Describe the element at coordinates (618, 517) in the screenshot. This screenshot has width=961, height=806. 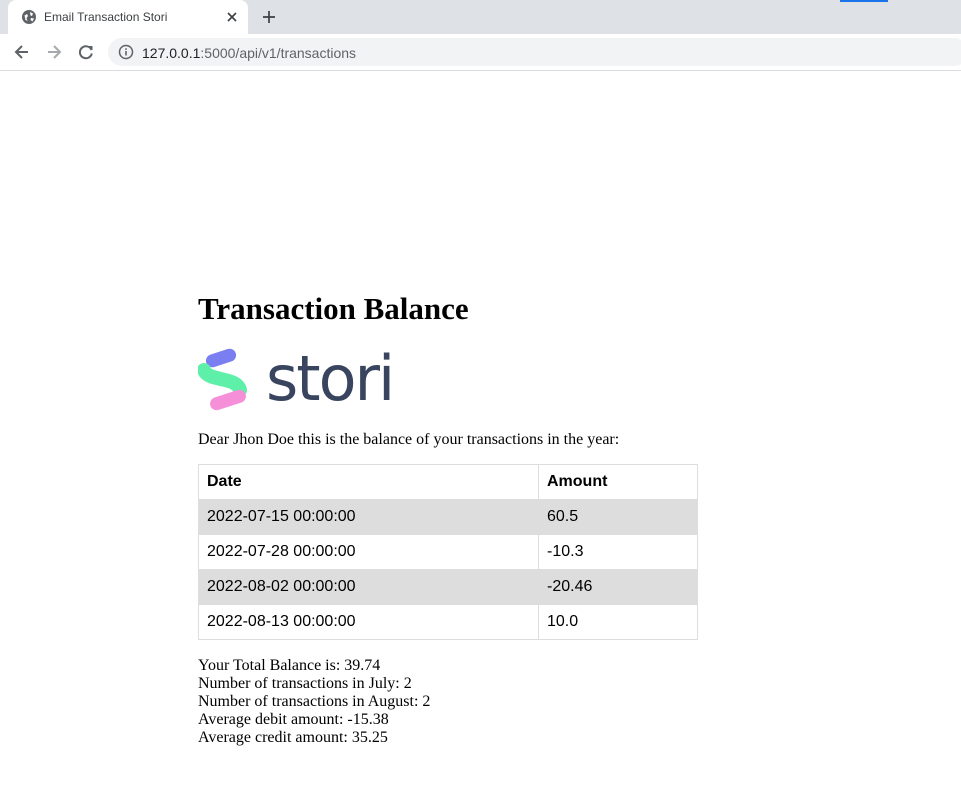
I see `cell-amount: 60.5` at that location.